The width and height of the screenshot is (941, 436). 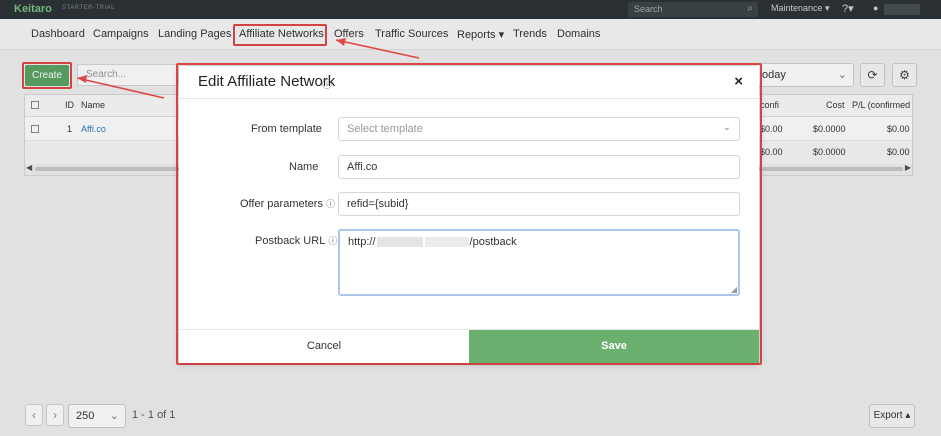 What do you see at coordinates (734, 289) in the screenshot?
I see `resize-handle-icon: ◢` at bounding box center [734, 289].